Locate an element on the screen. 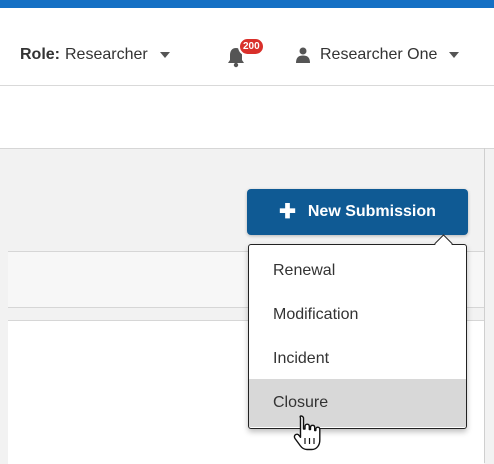 Image resolution: width=494 pixels, height=464 pixels. notification-badge: 200 is located at coordinates (251, 46).